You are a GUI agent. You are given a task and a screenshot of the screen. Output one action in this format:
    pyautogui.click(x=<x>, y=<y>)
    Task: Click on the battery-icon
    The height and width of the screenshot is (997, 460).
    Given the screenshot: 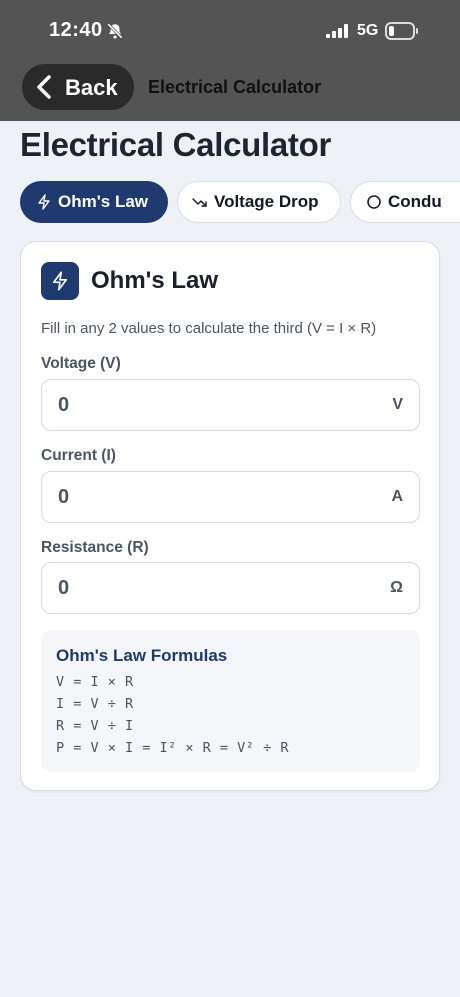 What is the action you would take?
    pyautogui.click(x=401, y=31)
    